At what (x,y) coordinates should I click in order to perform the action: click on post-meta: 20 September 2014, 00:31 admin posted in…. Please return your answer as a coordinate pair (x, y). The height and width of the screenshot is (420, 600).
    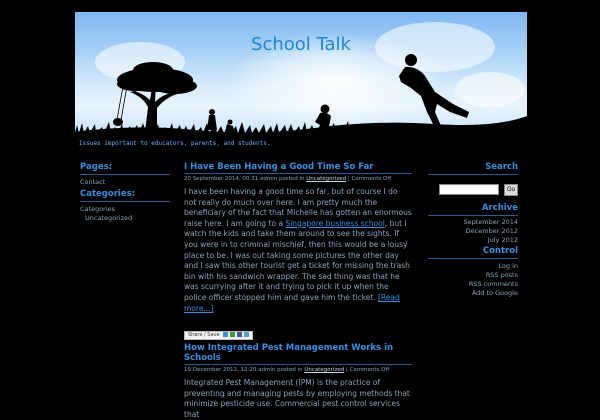
    Looking at the image, I should click on (298, 179).